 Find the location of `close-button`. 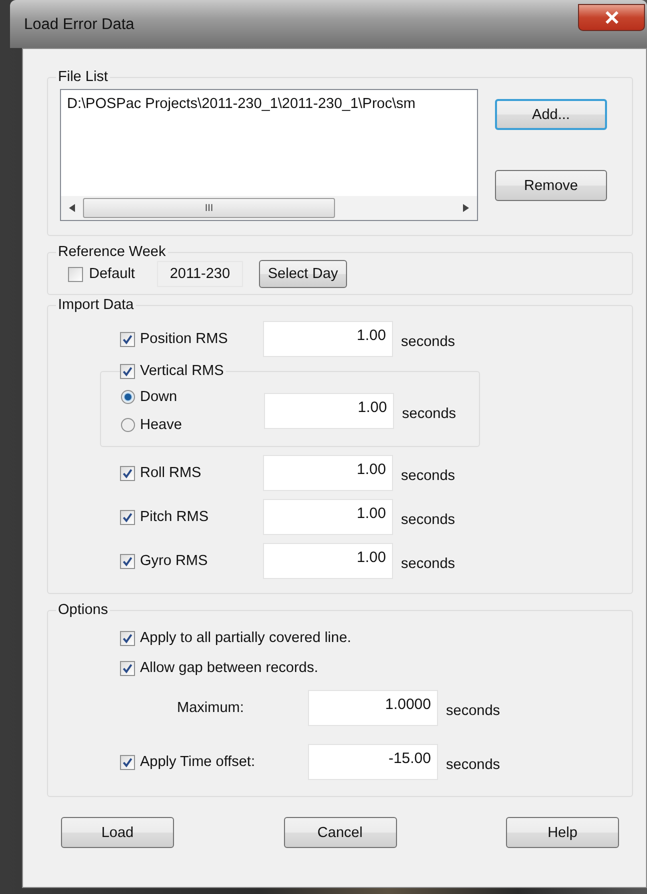

close-button is located at coordinates (611, 17).